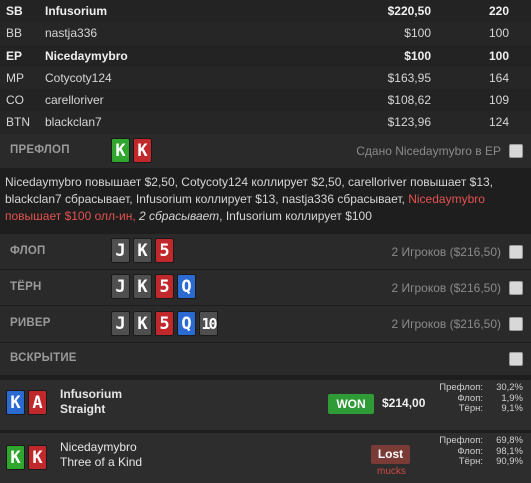  I want to click on player-position: MP, so click(15, 77).